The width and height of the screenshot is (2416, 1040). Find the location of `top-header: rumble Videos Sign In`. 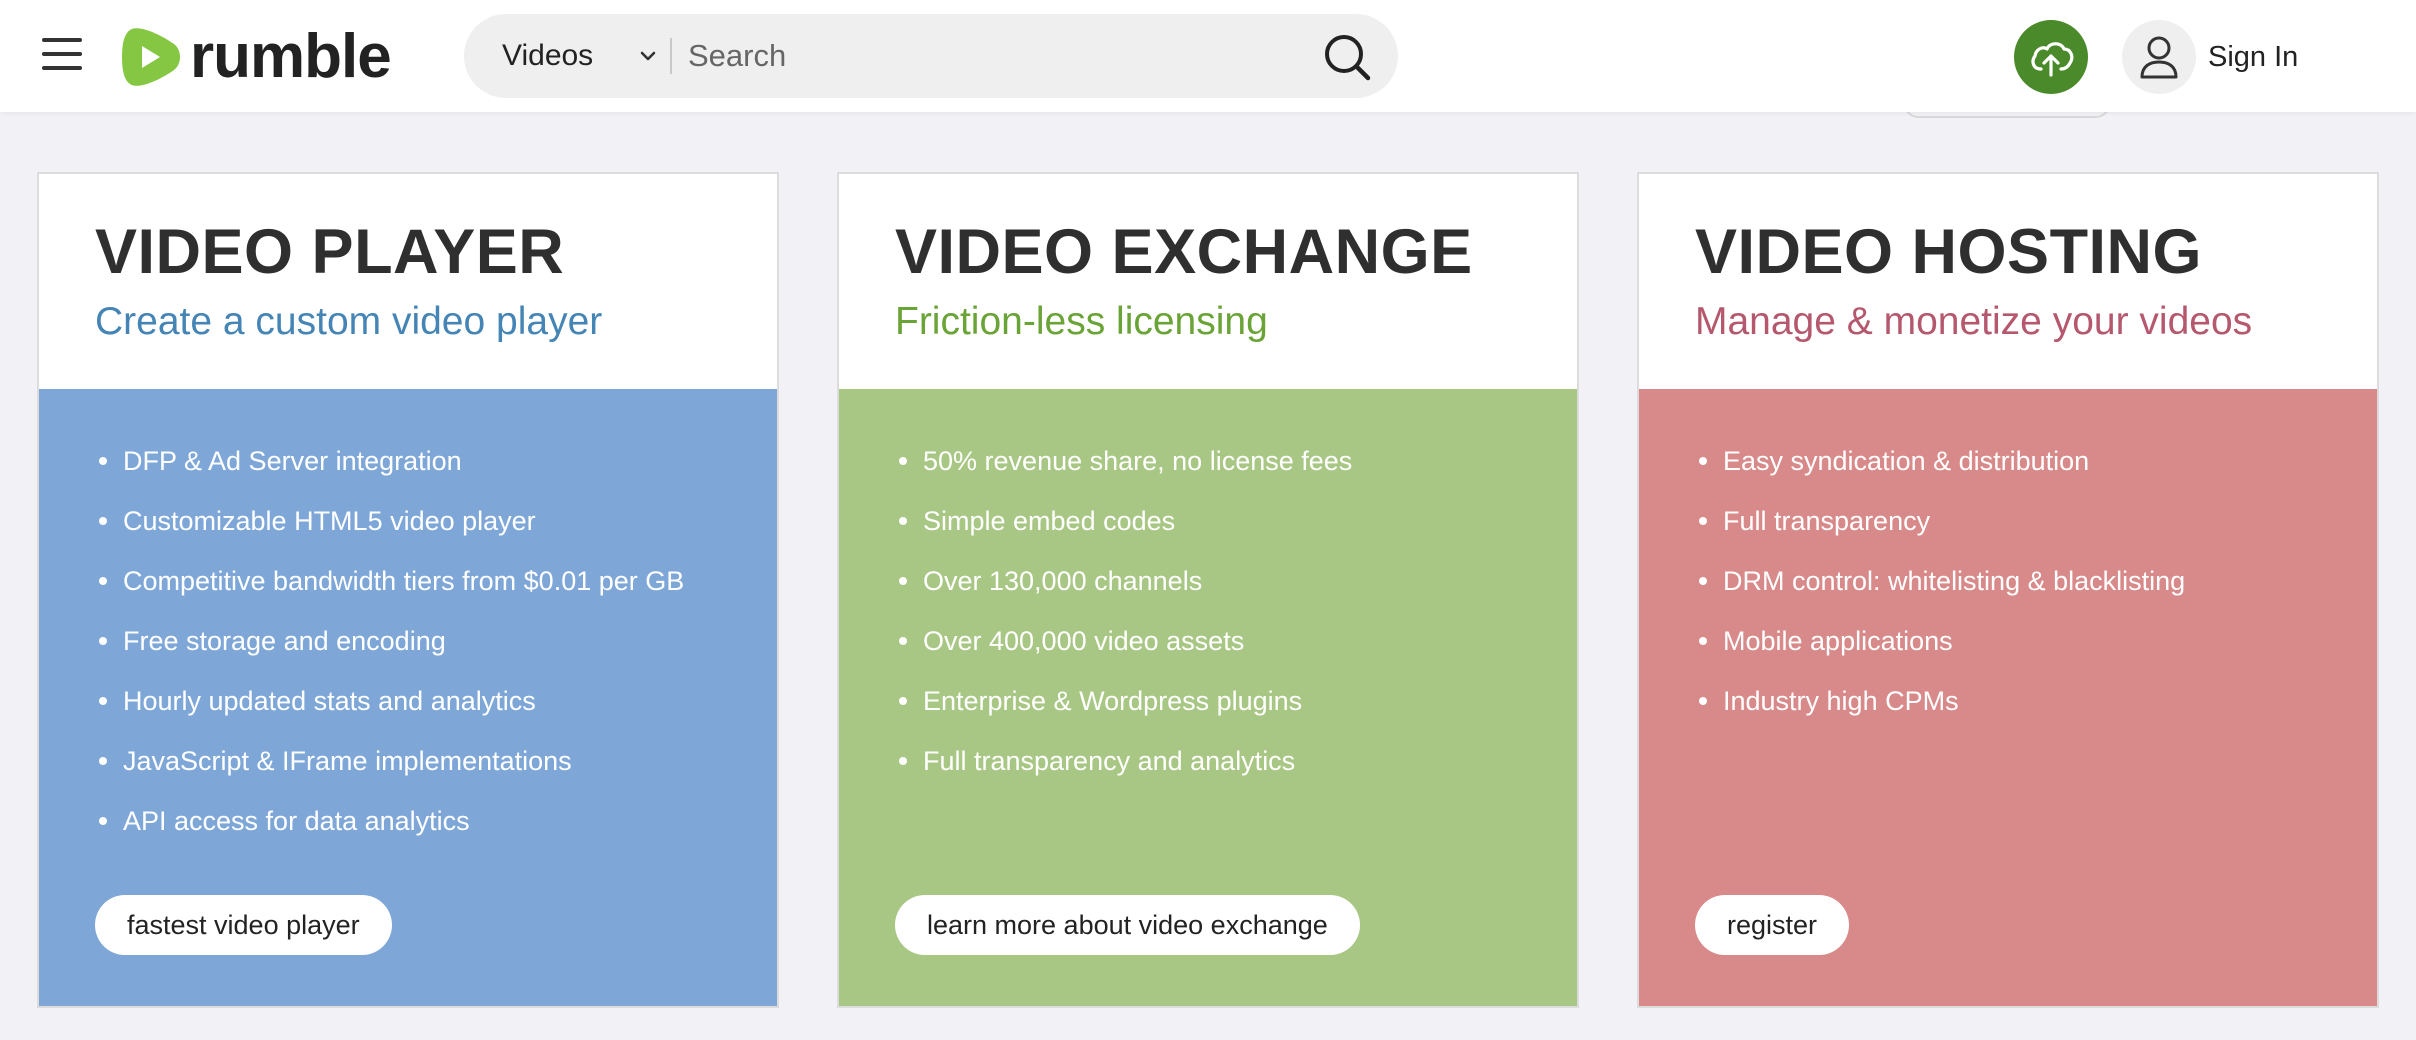

top-header: rumble Videos Sign In is located at coordinates (1208, 56).